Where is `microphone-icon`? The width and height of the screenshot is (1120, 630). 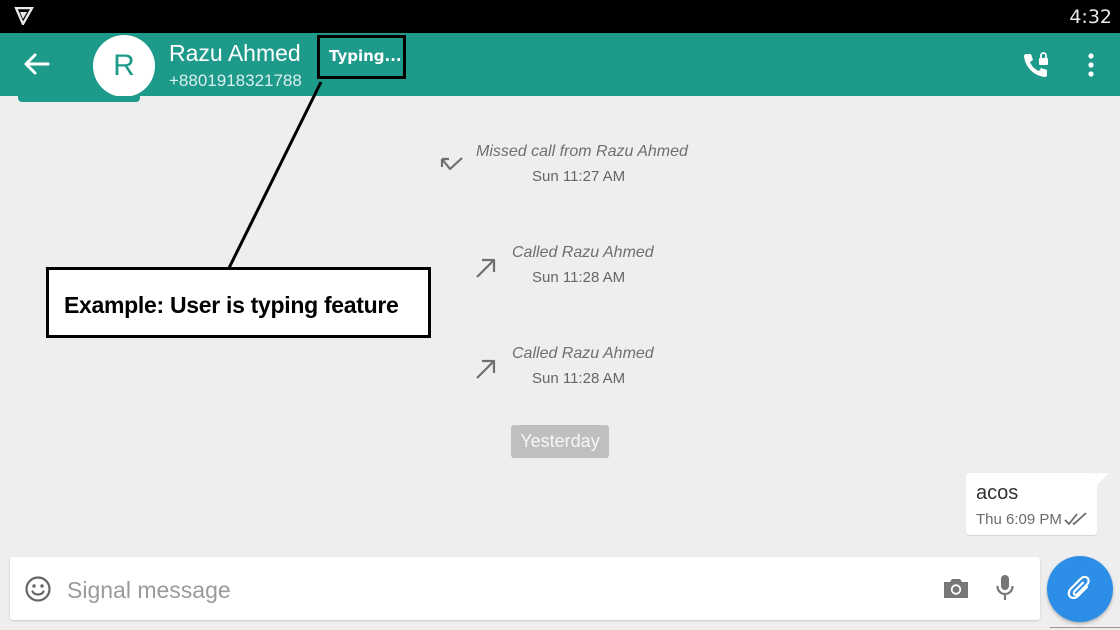
microphone-icon is located at coordinates (1005, 588).